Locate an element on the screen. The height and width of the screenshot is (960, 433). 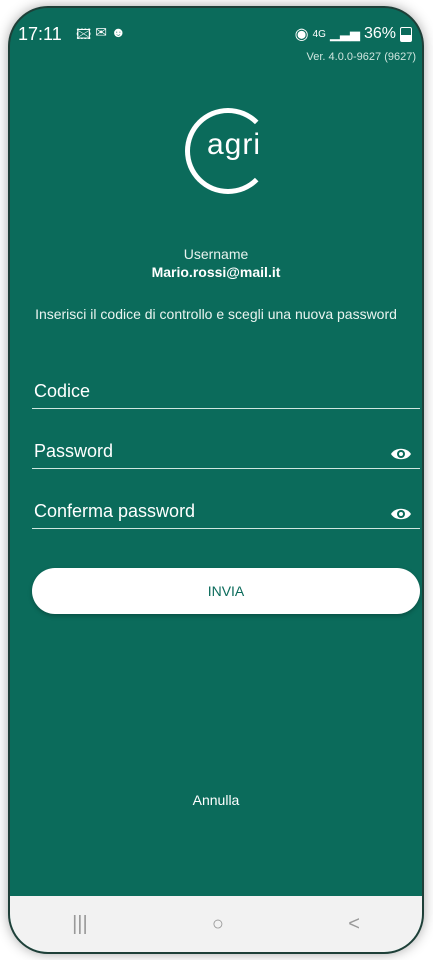
system-status: ◉ 4G ▁▃▅ 36% is located at coordinates (353, 34).